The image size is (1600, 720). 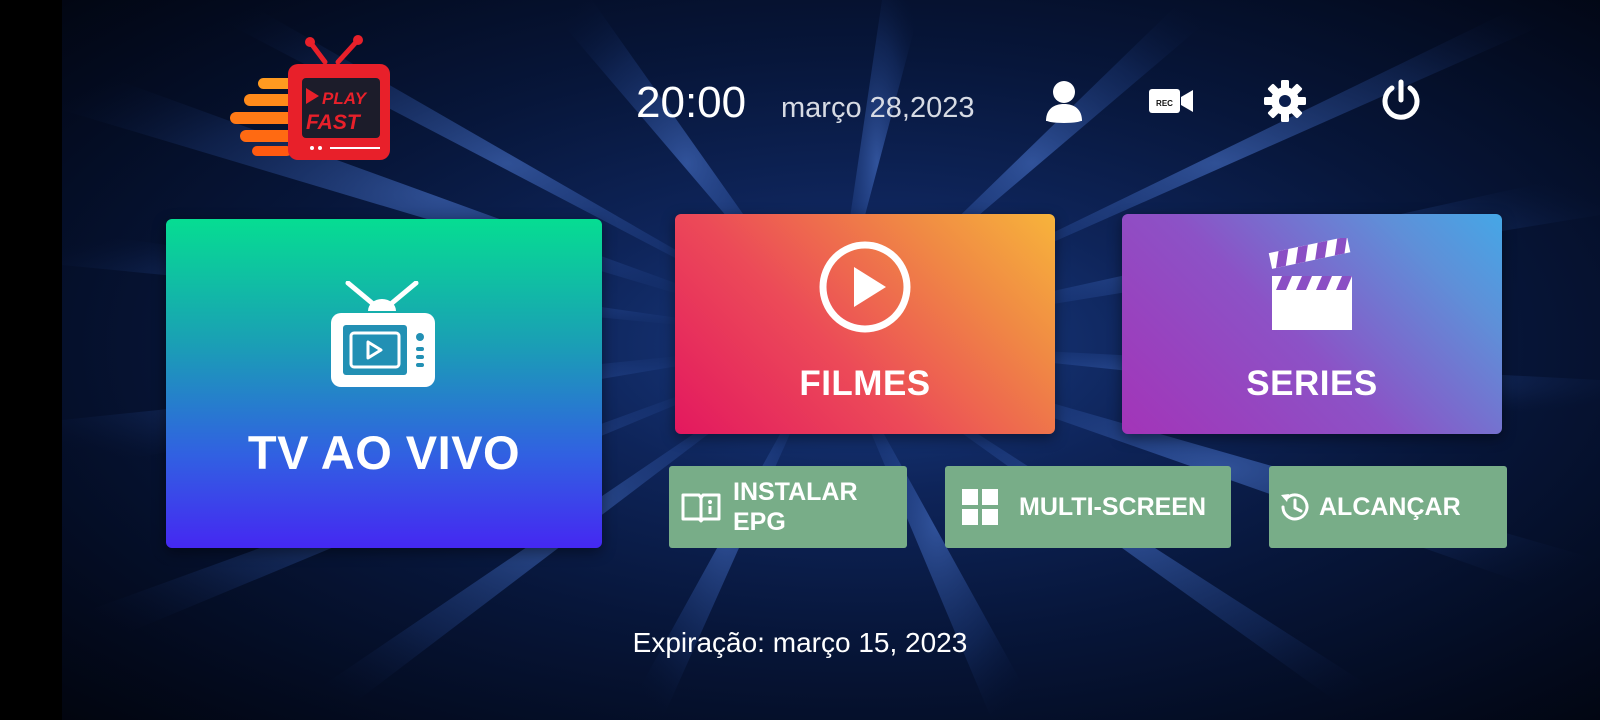 I want to click on tv-icon, so click(x=383, y=338).